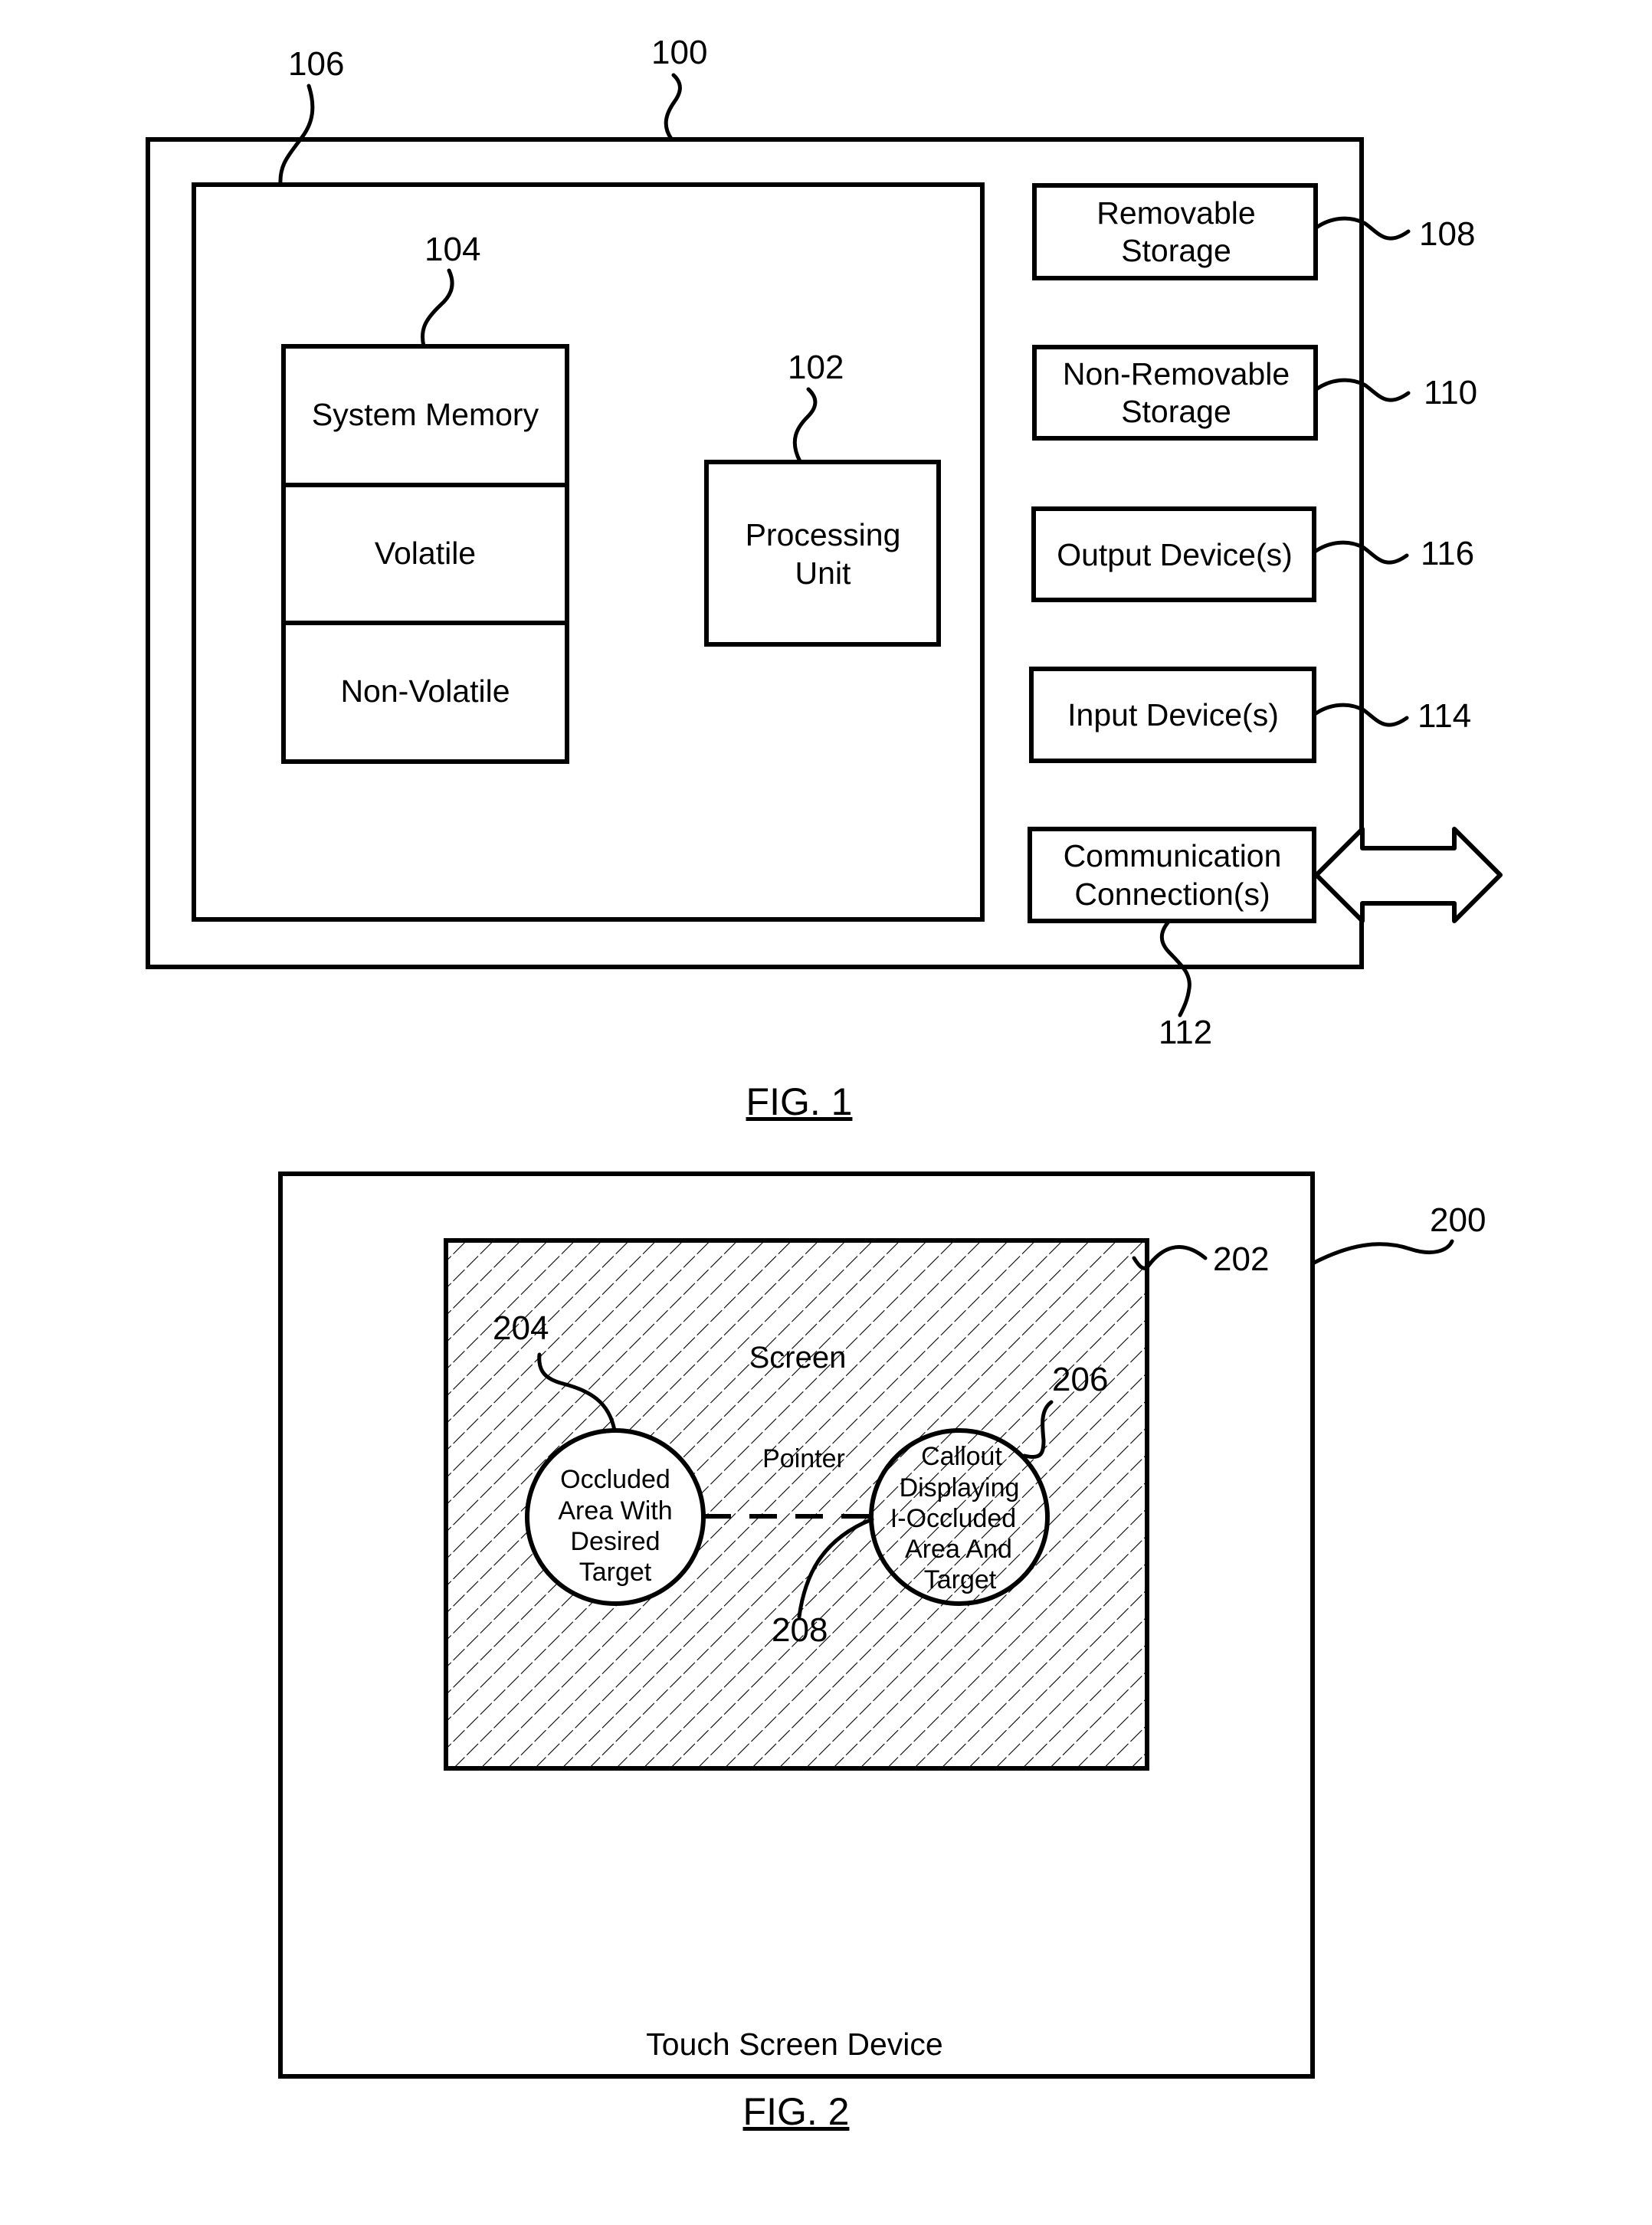  What do you see at coordinates (1185, 1032) in the screenshot?
I see `ref-112: 112` at bounding box center [1185, 1032].